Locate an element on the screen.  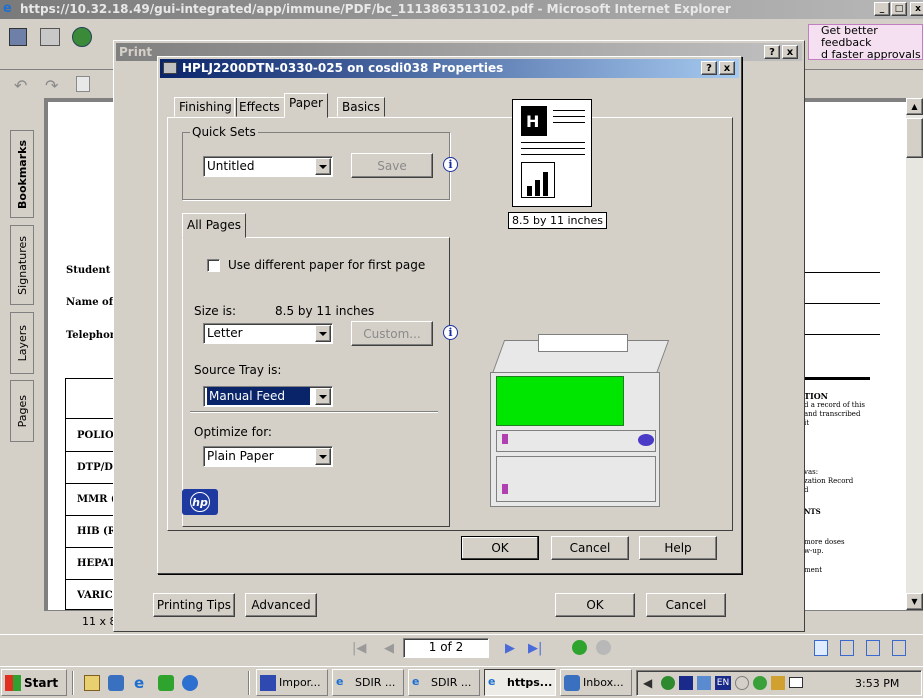
go-forward-icon is located at coordinates (603, 647).